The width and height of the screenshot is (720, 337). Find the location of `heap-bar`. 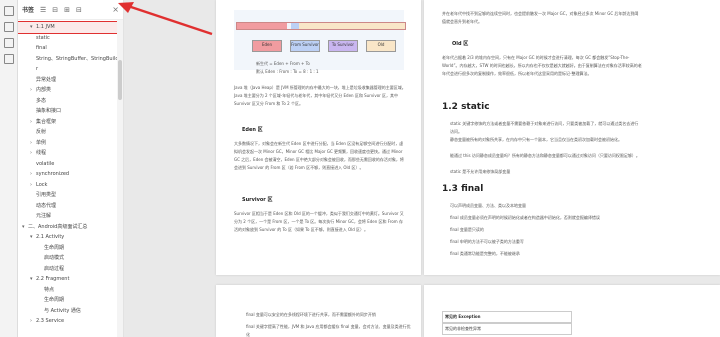

heap-bar is located at coordinates (321, 26).